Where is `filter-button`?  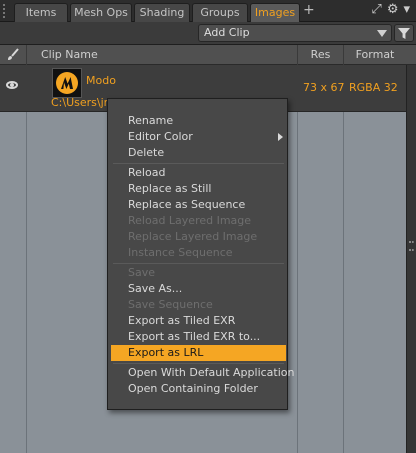 filter-button is located at coordinates (404, 33).